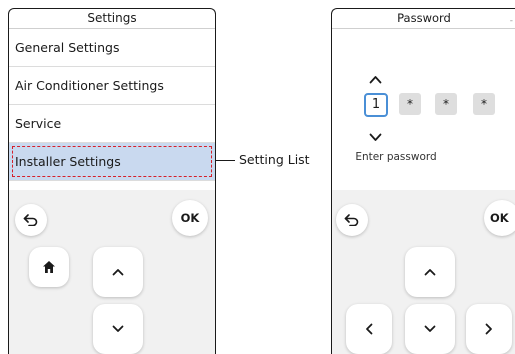  Describe the element at coordinates (112, 19) in the screenshot. I see `settings-title: Settings` at that location.